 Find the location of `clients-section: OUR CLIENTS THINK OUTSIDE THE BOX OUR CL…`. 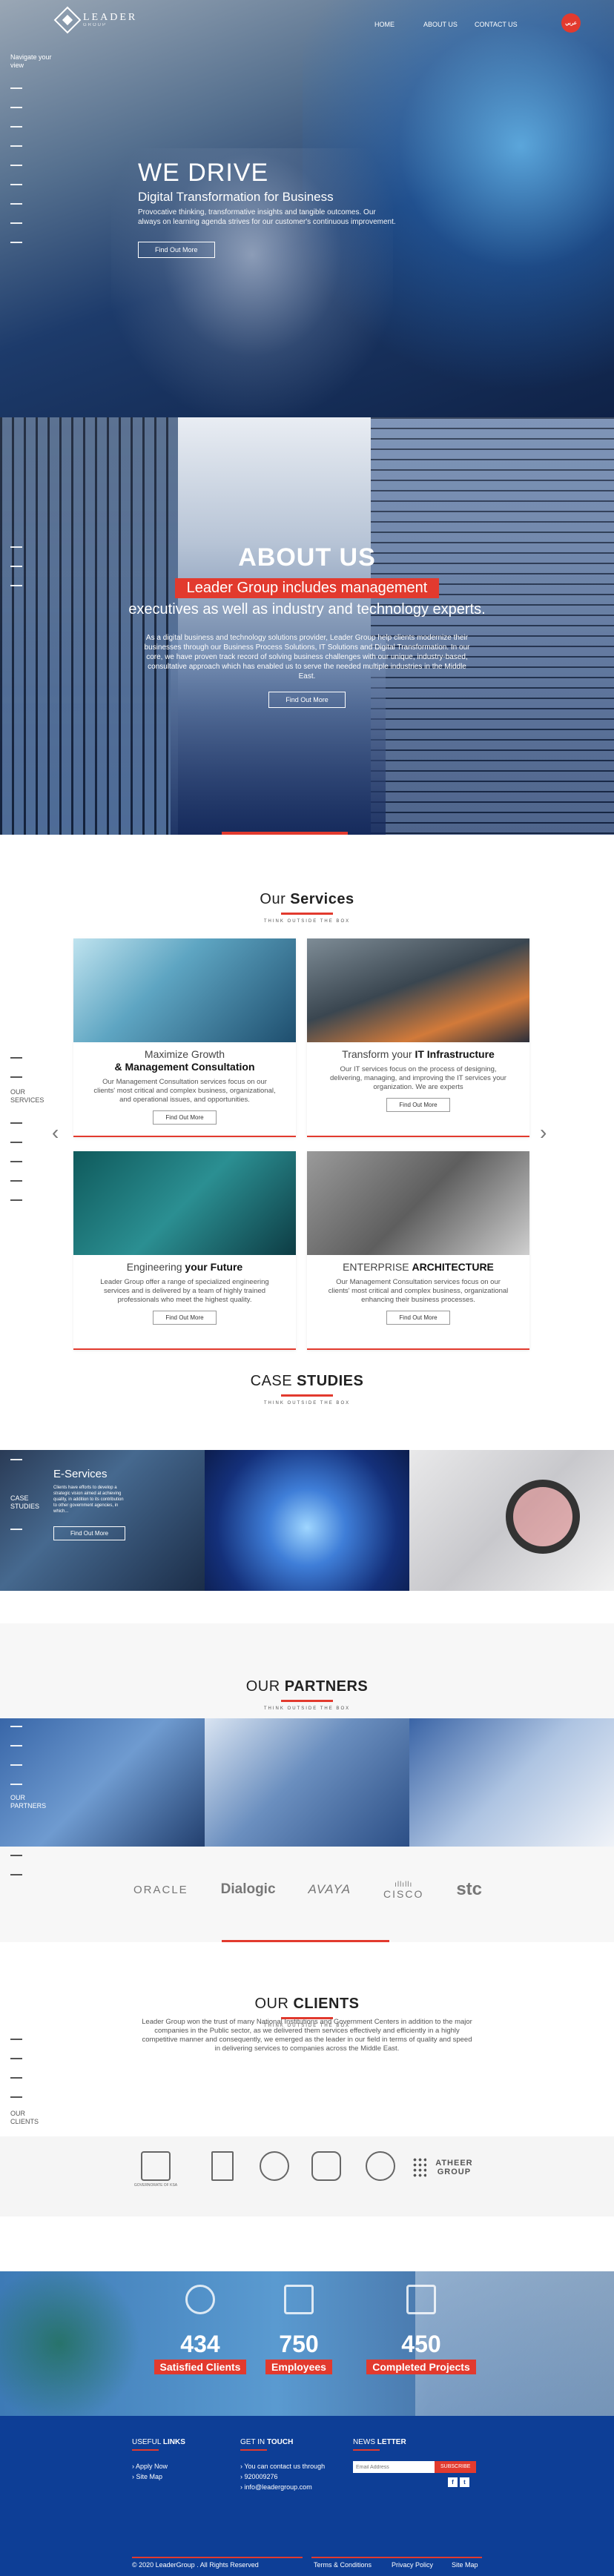

clients-section: OUR CLIENTS THINK OUTSIDE THE BOX OUR CL… is located at coordinates (307, 2106).